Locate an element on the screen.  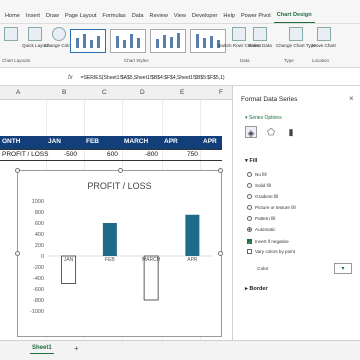
move-chart-button: Move Chart is located at coordinates (324, 37).